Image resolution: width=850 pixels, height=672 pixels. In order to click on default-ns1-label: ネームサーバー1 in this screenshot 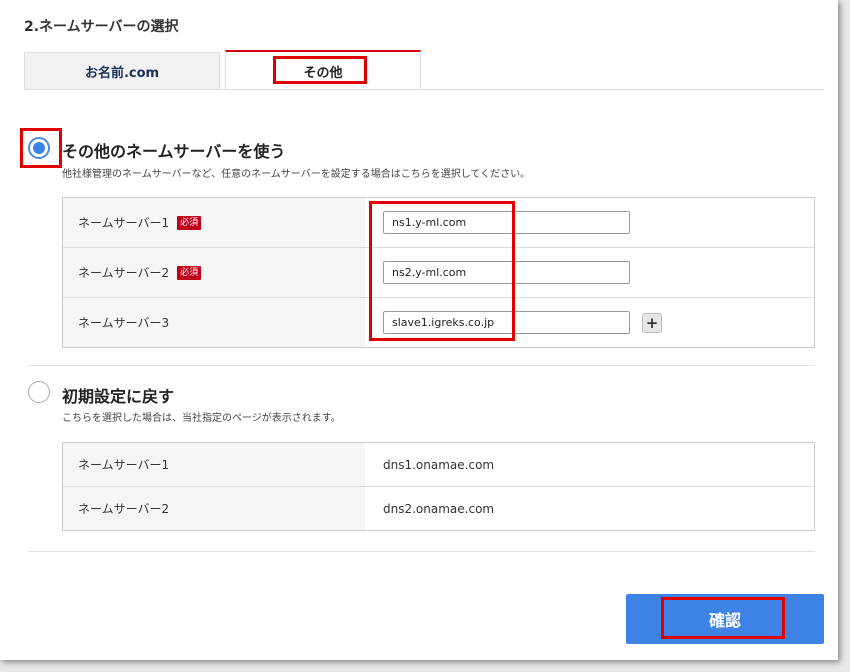, I will do `click(124, 465)`.